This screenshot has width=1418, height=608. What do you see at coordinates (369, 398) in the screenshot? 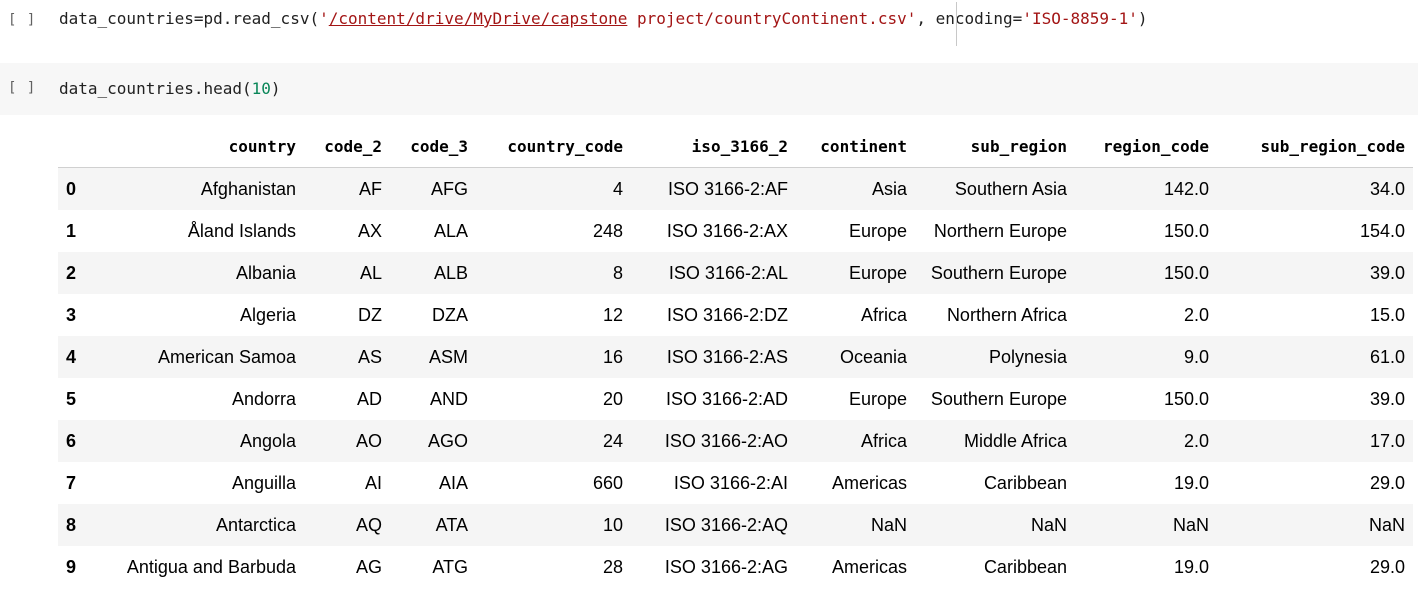
I see `table-cell-code-2: AD` at bounding box center [369, 398].